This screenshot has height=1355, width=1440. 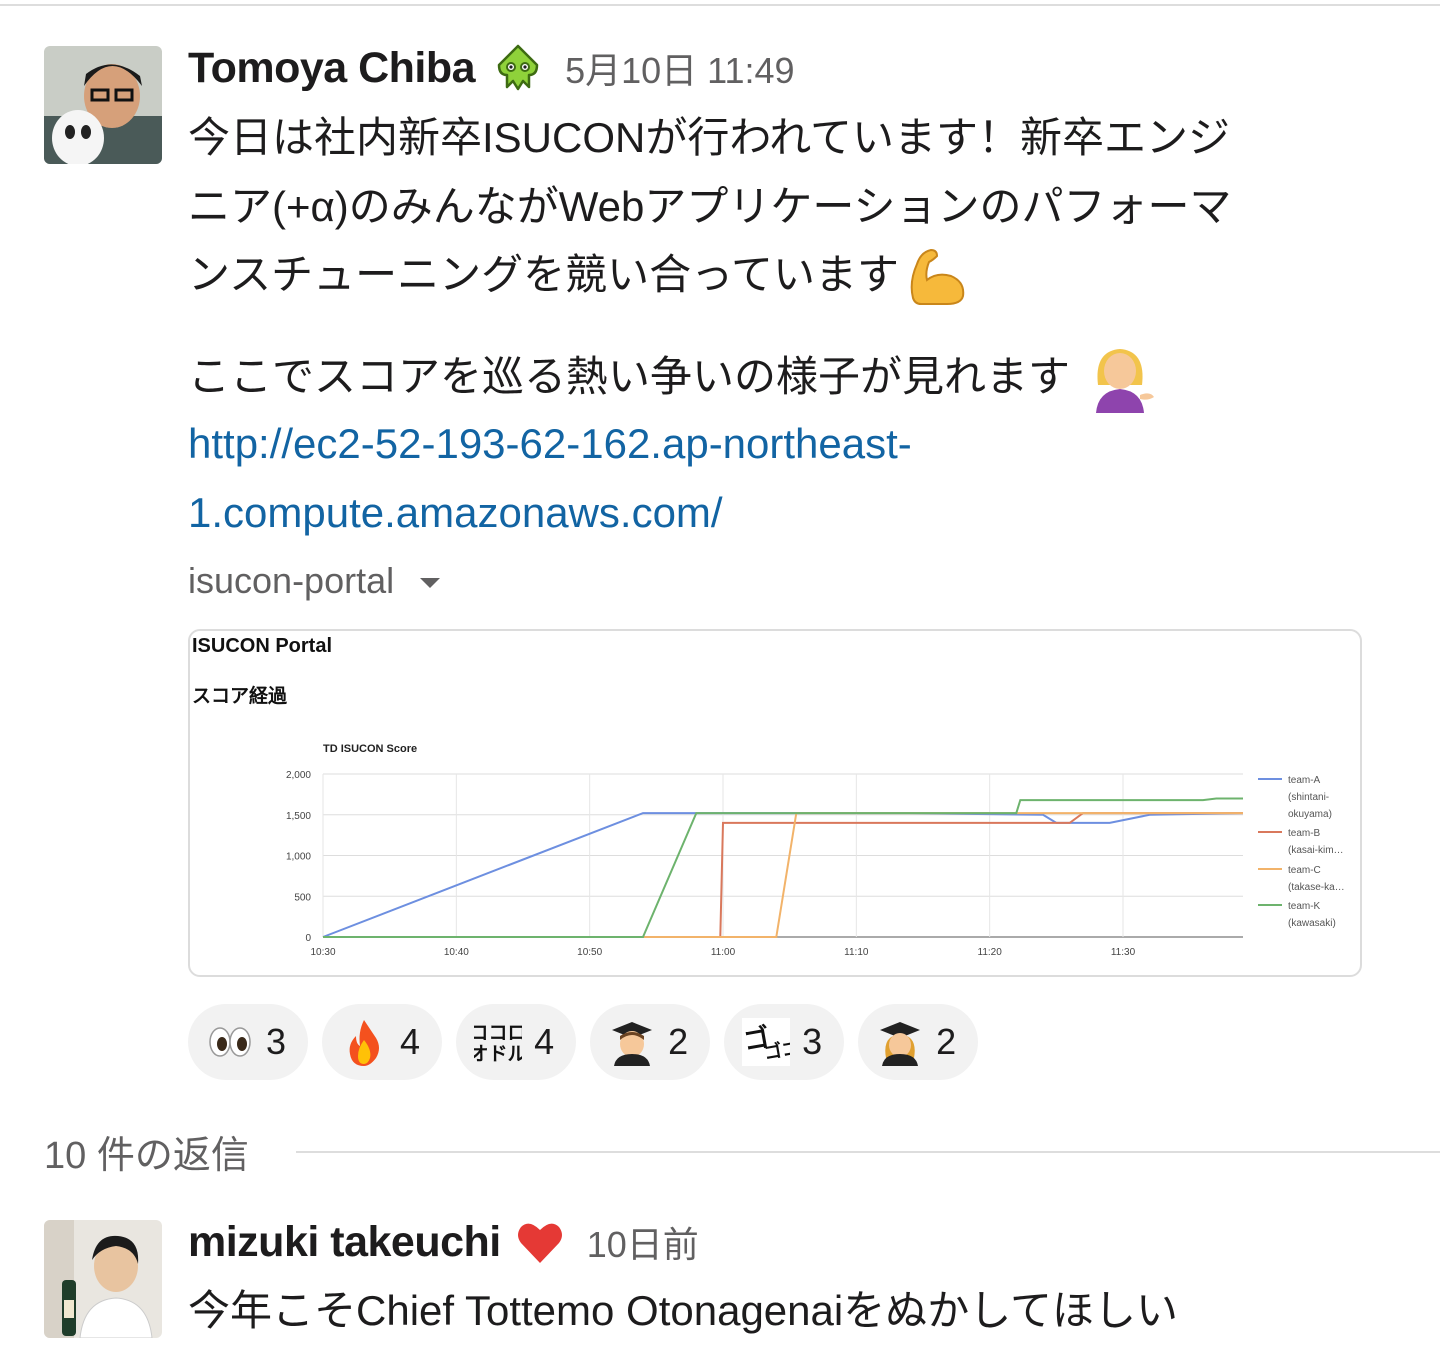 I want to click on man-graduate-icon, so click(x=632, y=1042).